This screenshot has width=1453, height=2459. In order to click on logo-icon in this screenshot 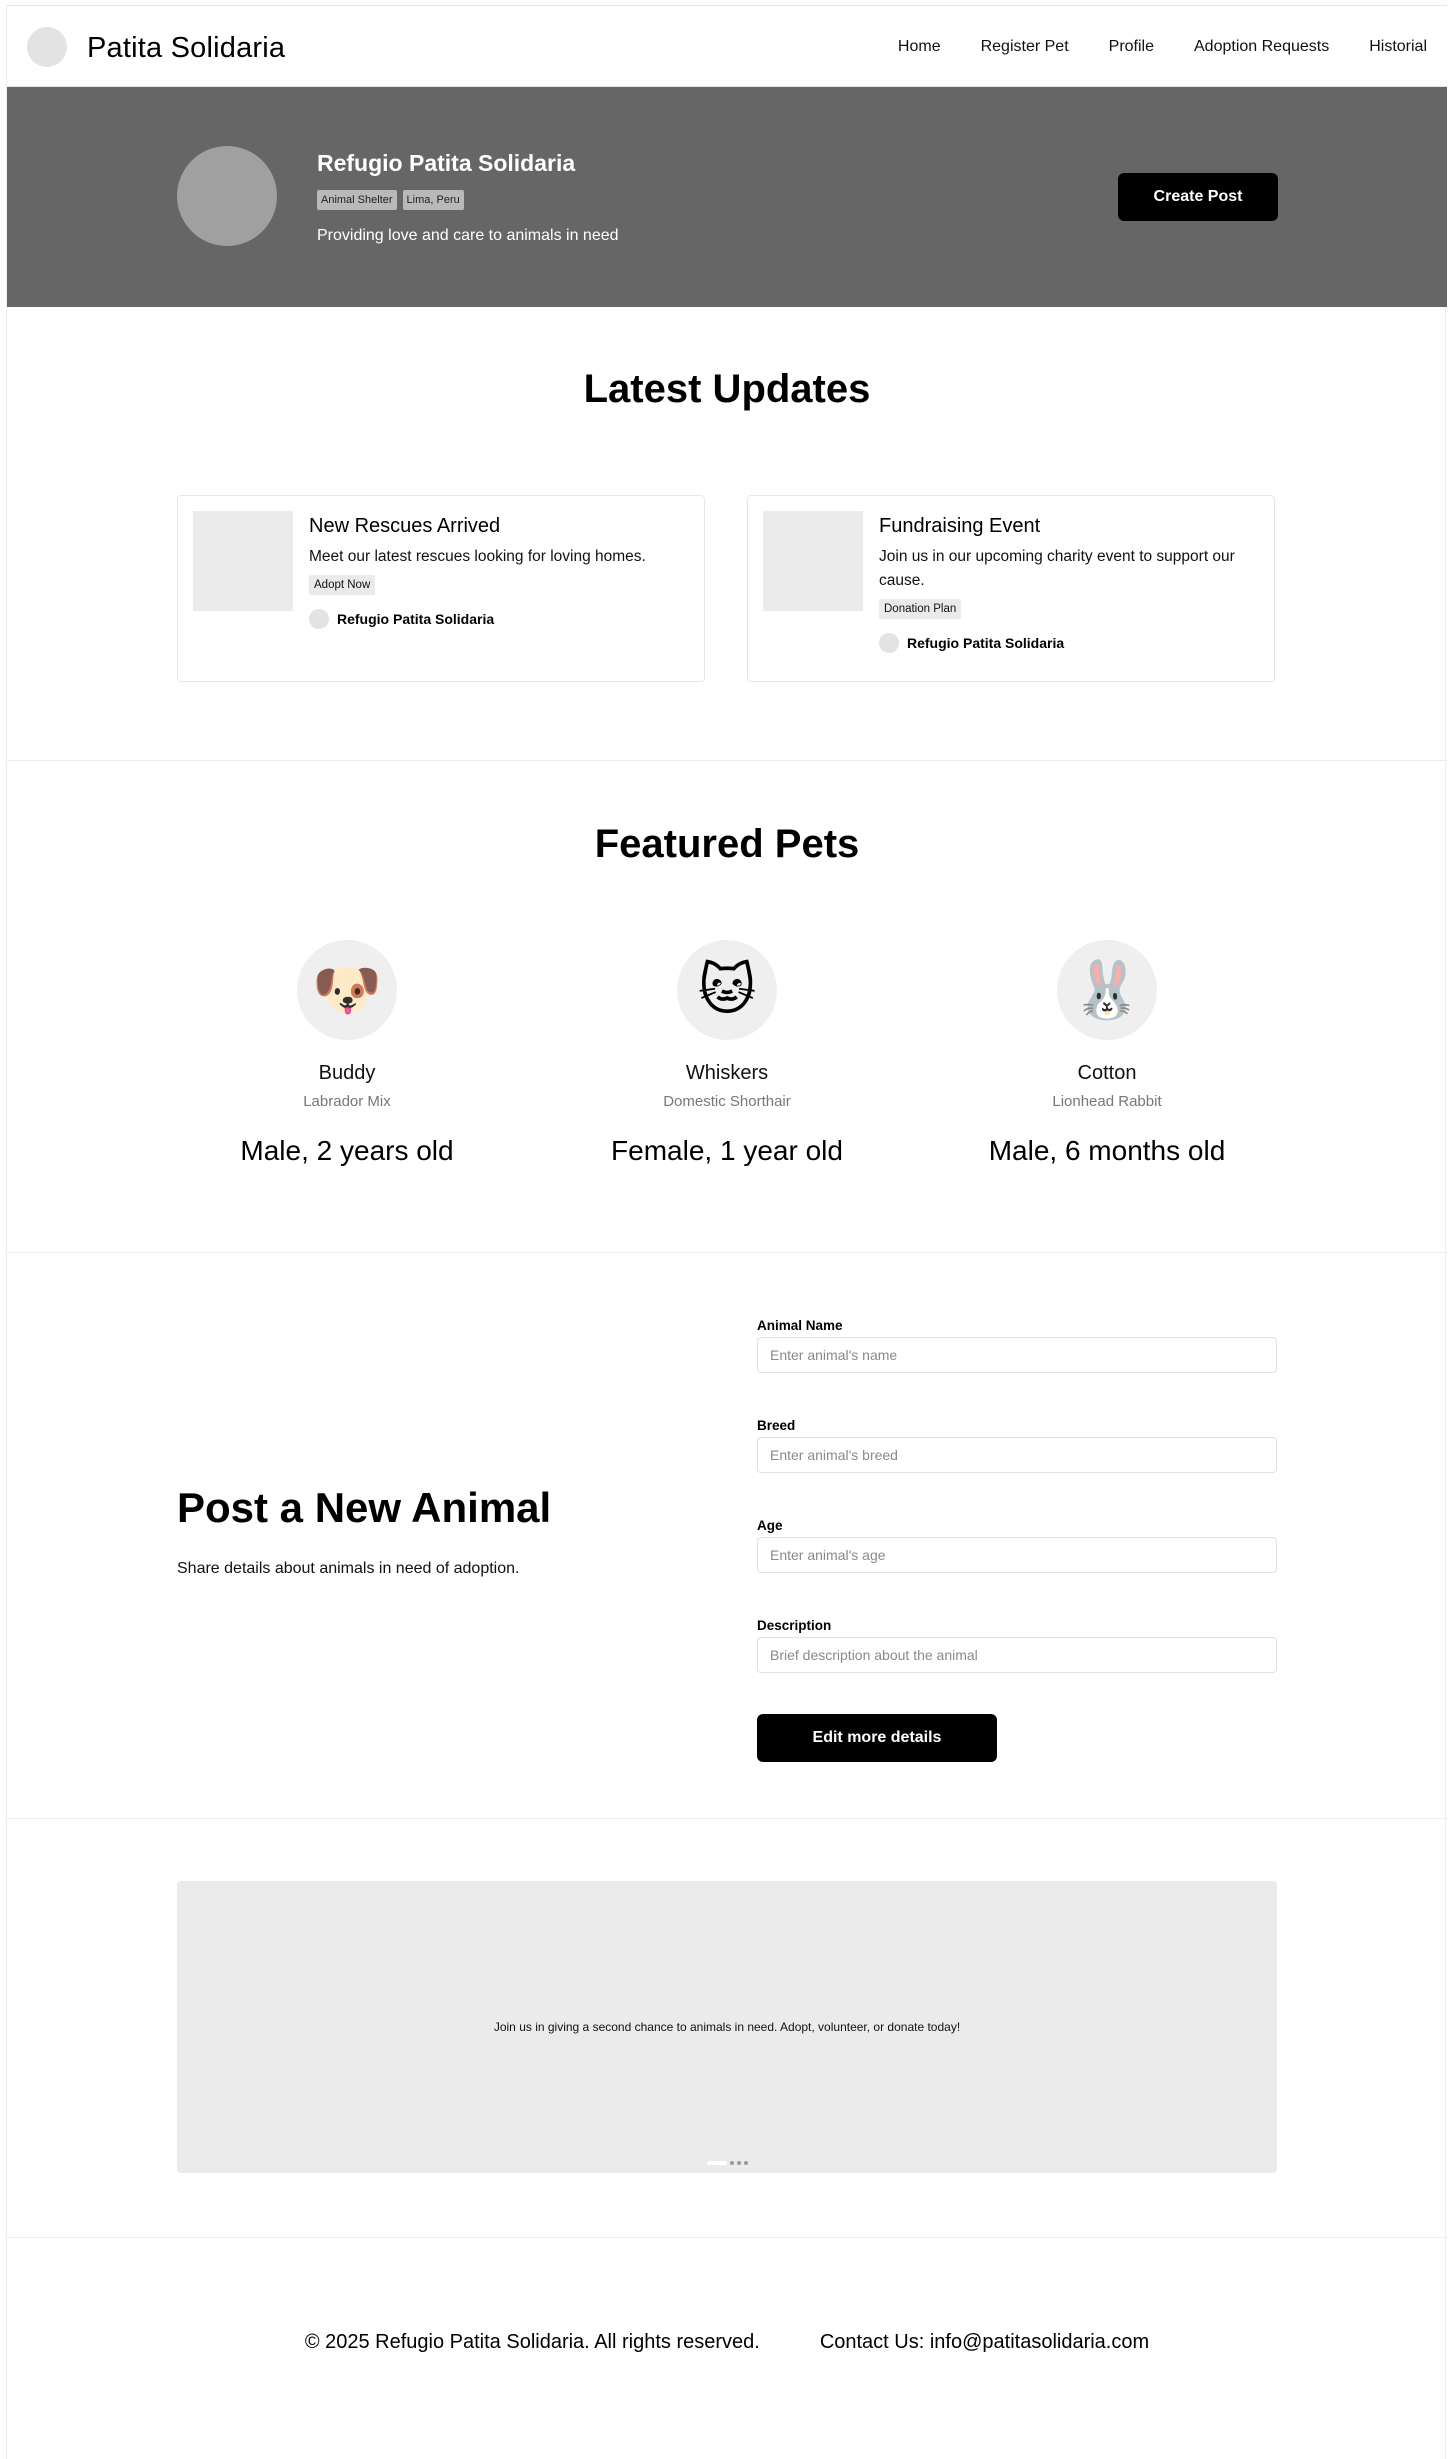, I will do `click(47, 47)`.